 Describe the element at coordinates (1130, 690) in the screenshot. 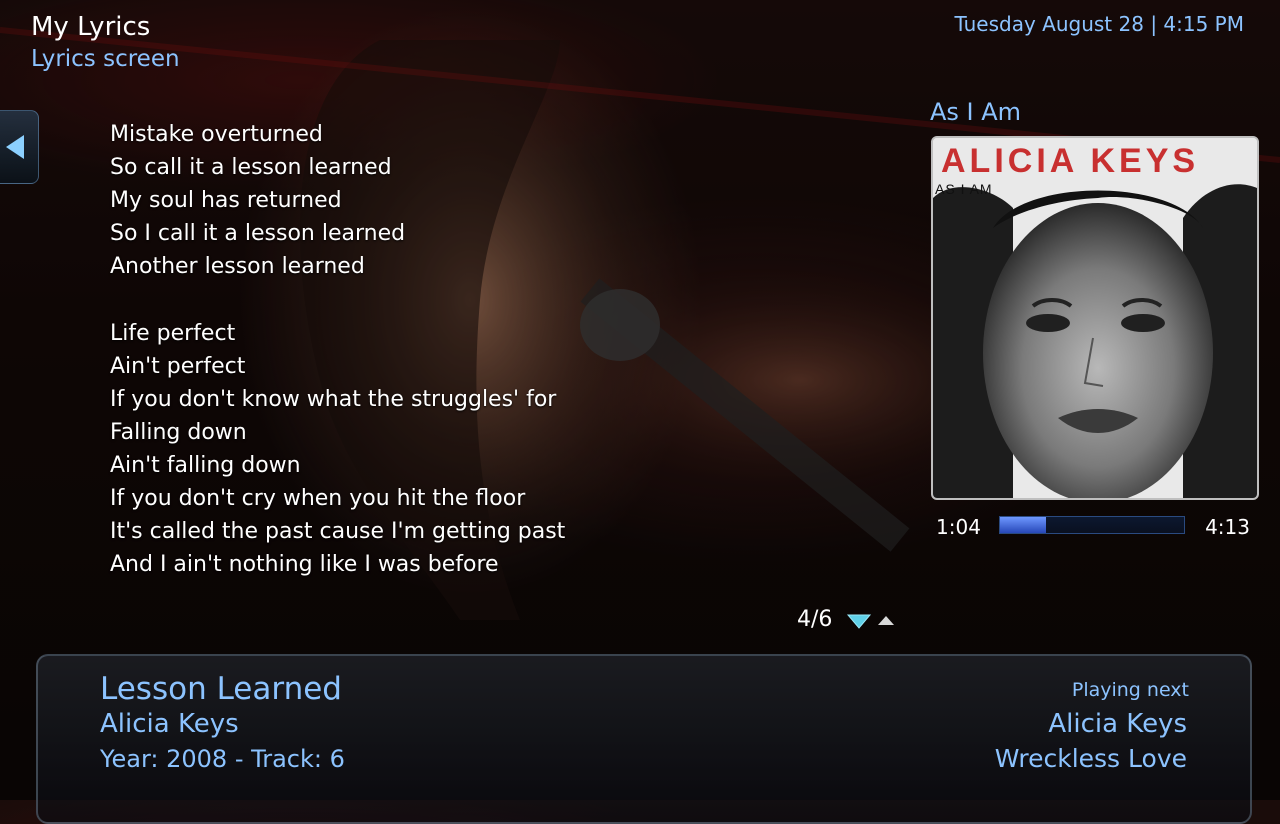

I see `playing-next-label: Playing next` at that location.